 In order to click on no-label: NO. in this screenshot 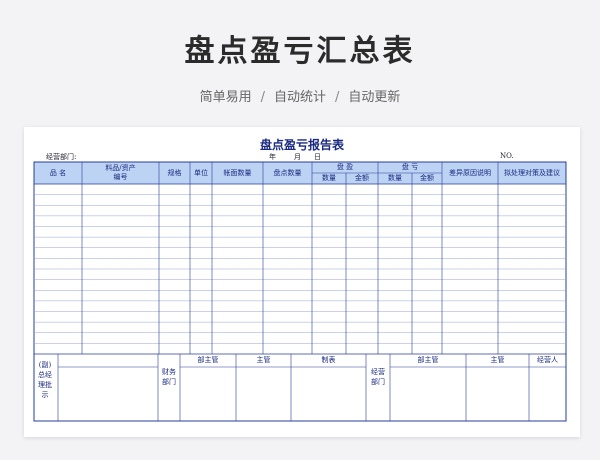, I will do `click(507, 156)`.